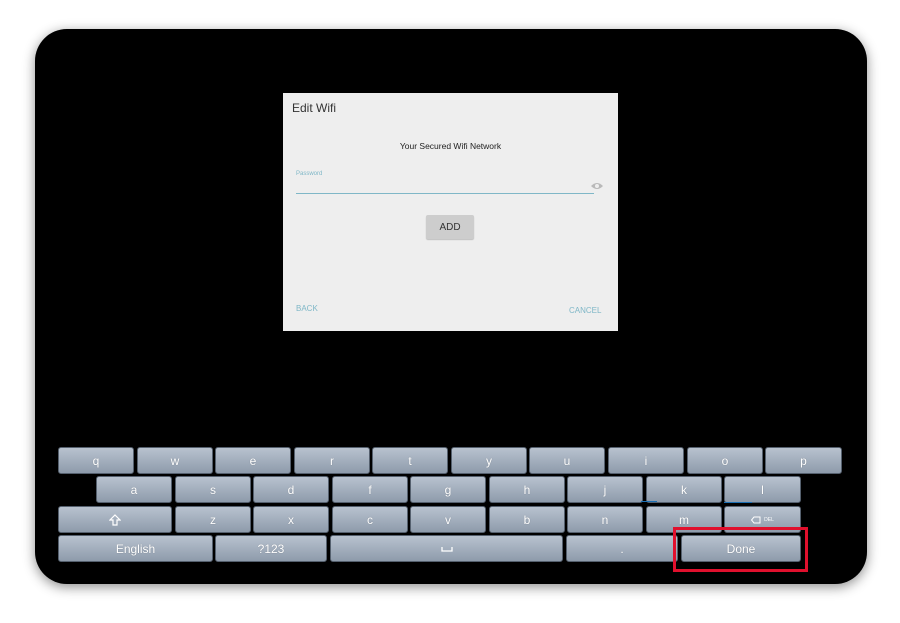  I want to click on key-s: s, so click(213, 489).